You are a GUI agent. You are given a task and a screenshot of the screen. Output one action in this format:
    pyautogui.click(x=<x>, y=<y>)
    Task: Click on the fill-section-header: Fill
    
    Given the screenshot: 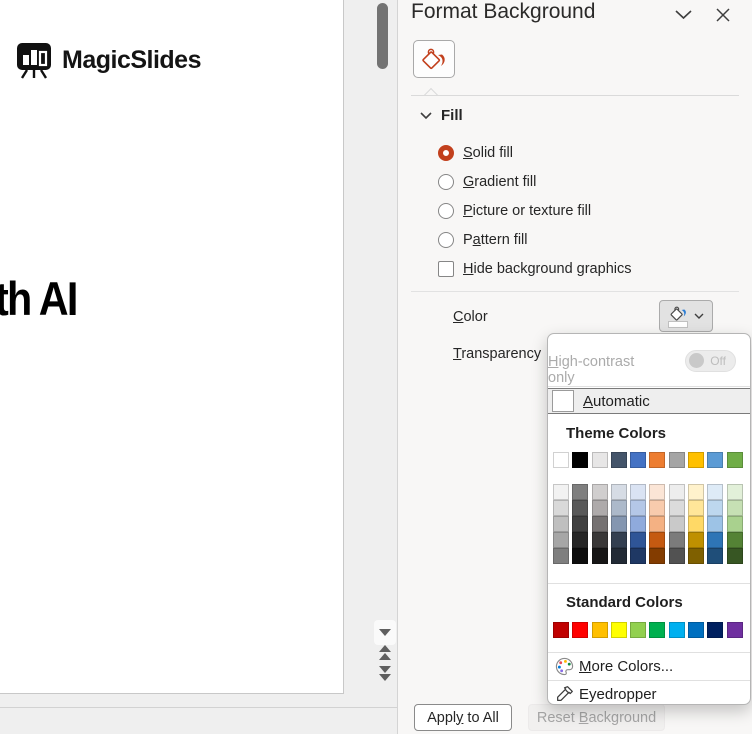 What is the action you would take?
    pyautogui.click(x=441, y=115)
    